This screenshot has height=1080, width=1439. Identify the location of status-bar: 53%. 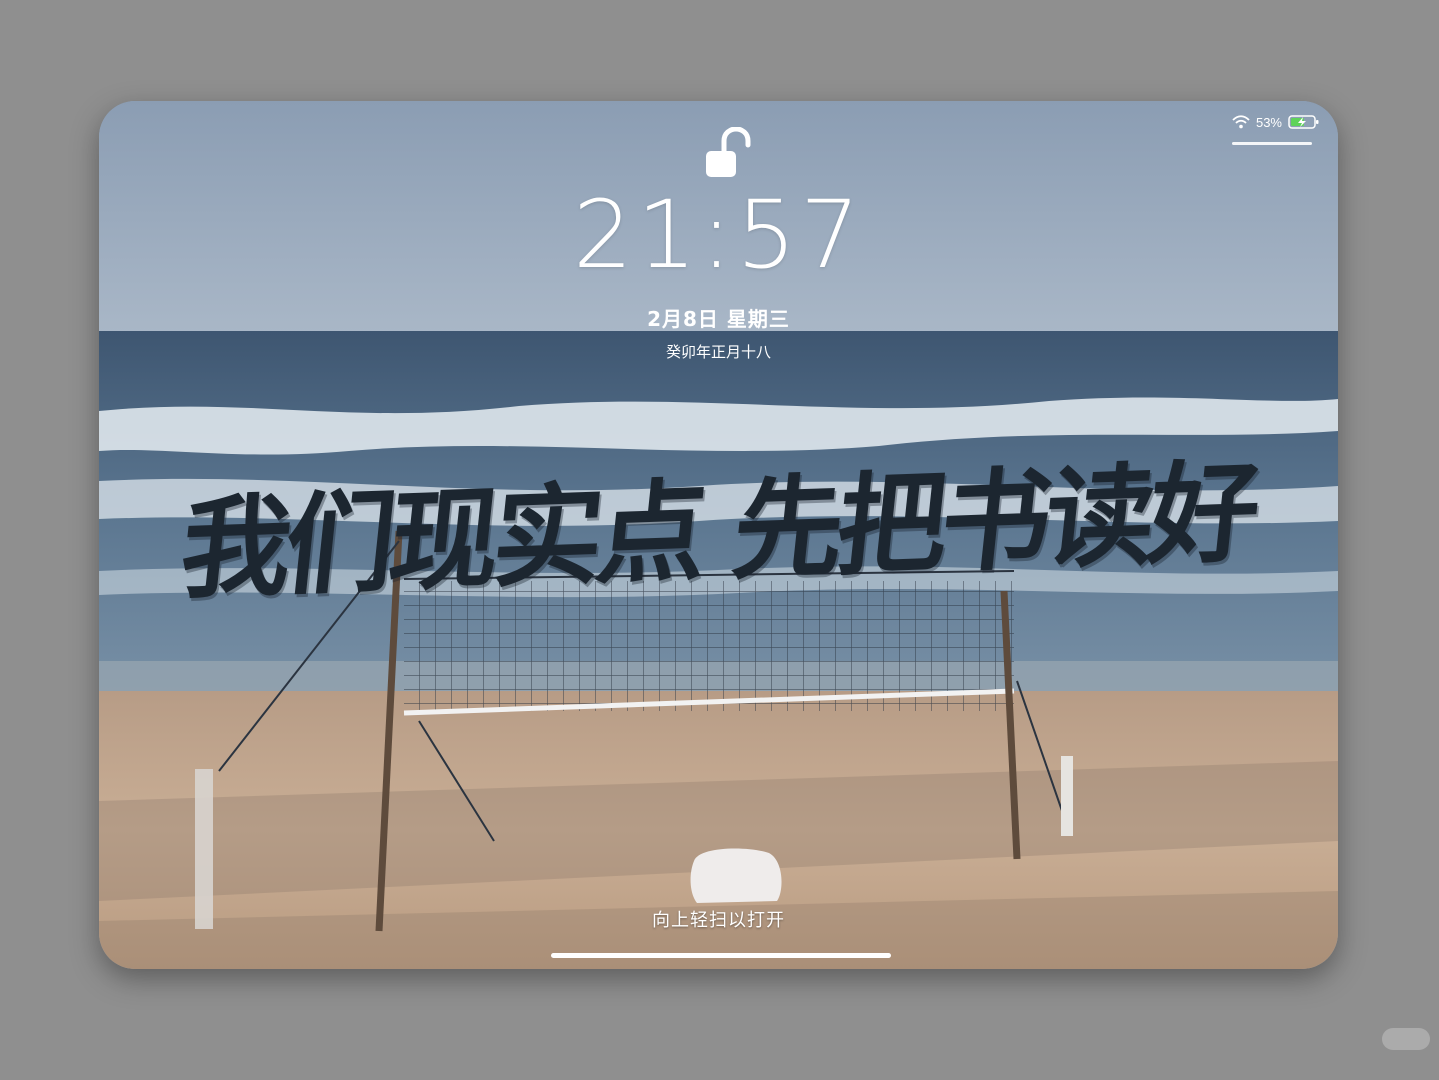
(1276, 122).